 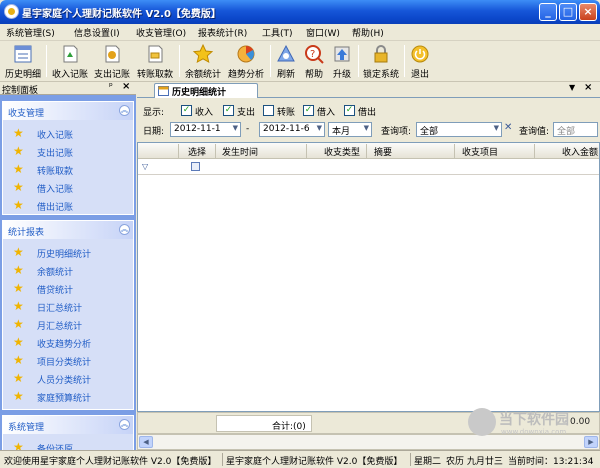 I want to click on control-panel-title: 控制面板, so click(x=20, y=91).